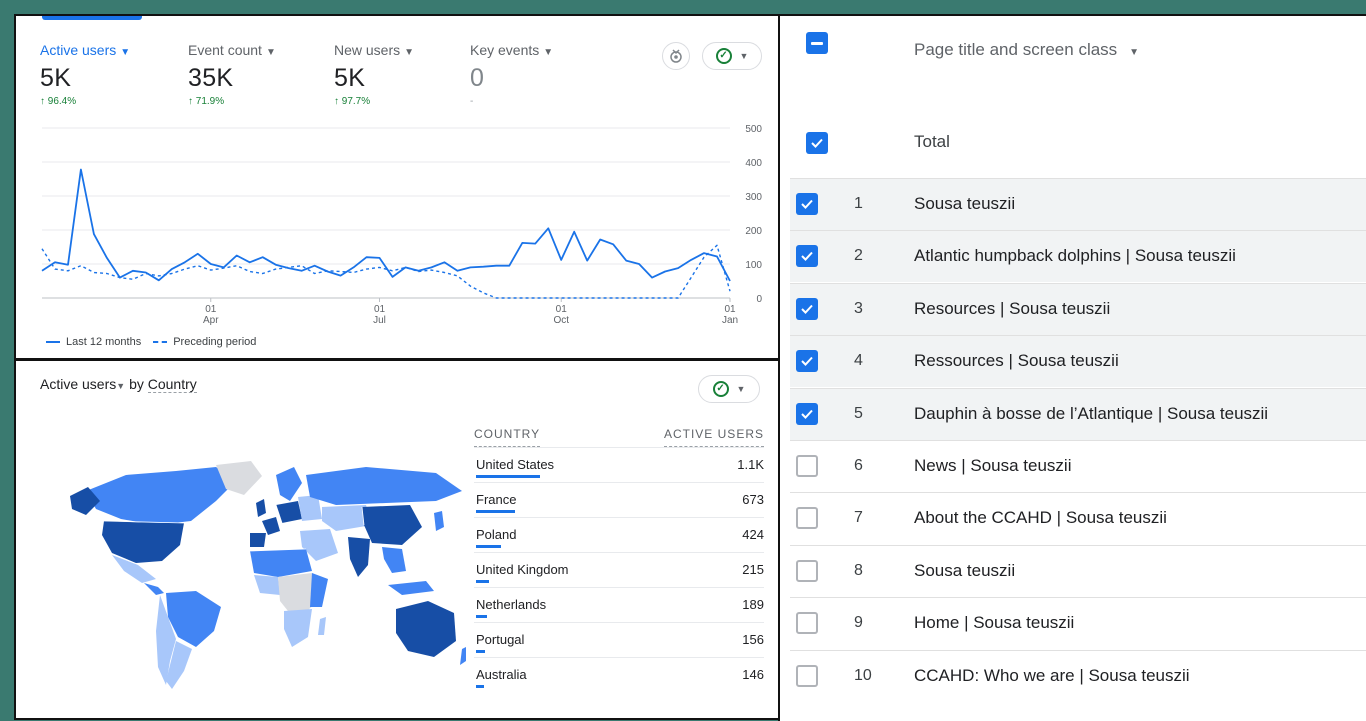  I want to click on country-row: Australia 146, so click(619, 674).